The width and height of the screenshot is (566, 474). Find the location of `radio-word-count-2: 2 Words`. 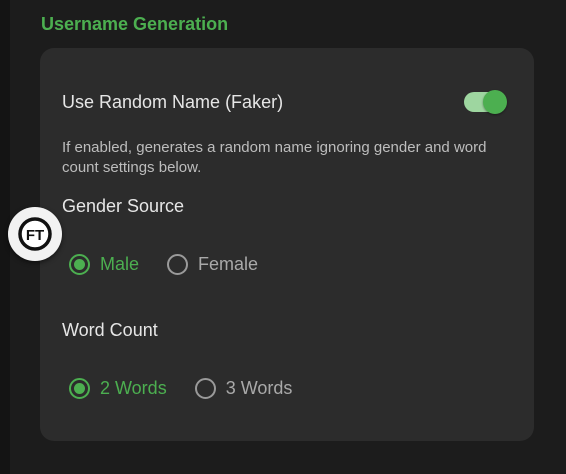

radio-word-count-2: 2 Words is located at coordinates (118, 388).